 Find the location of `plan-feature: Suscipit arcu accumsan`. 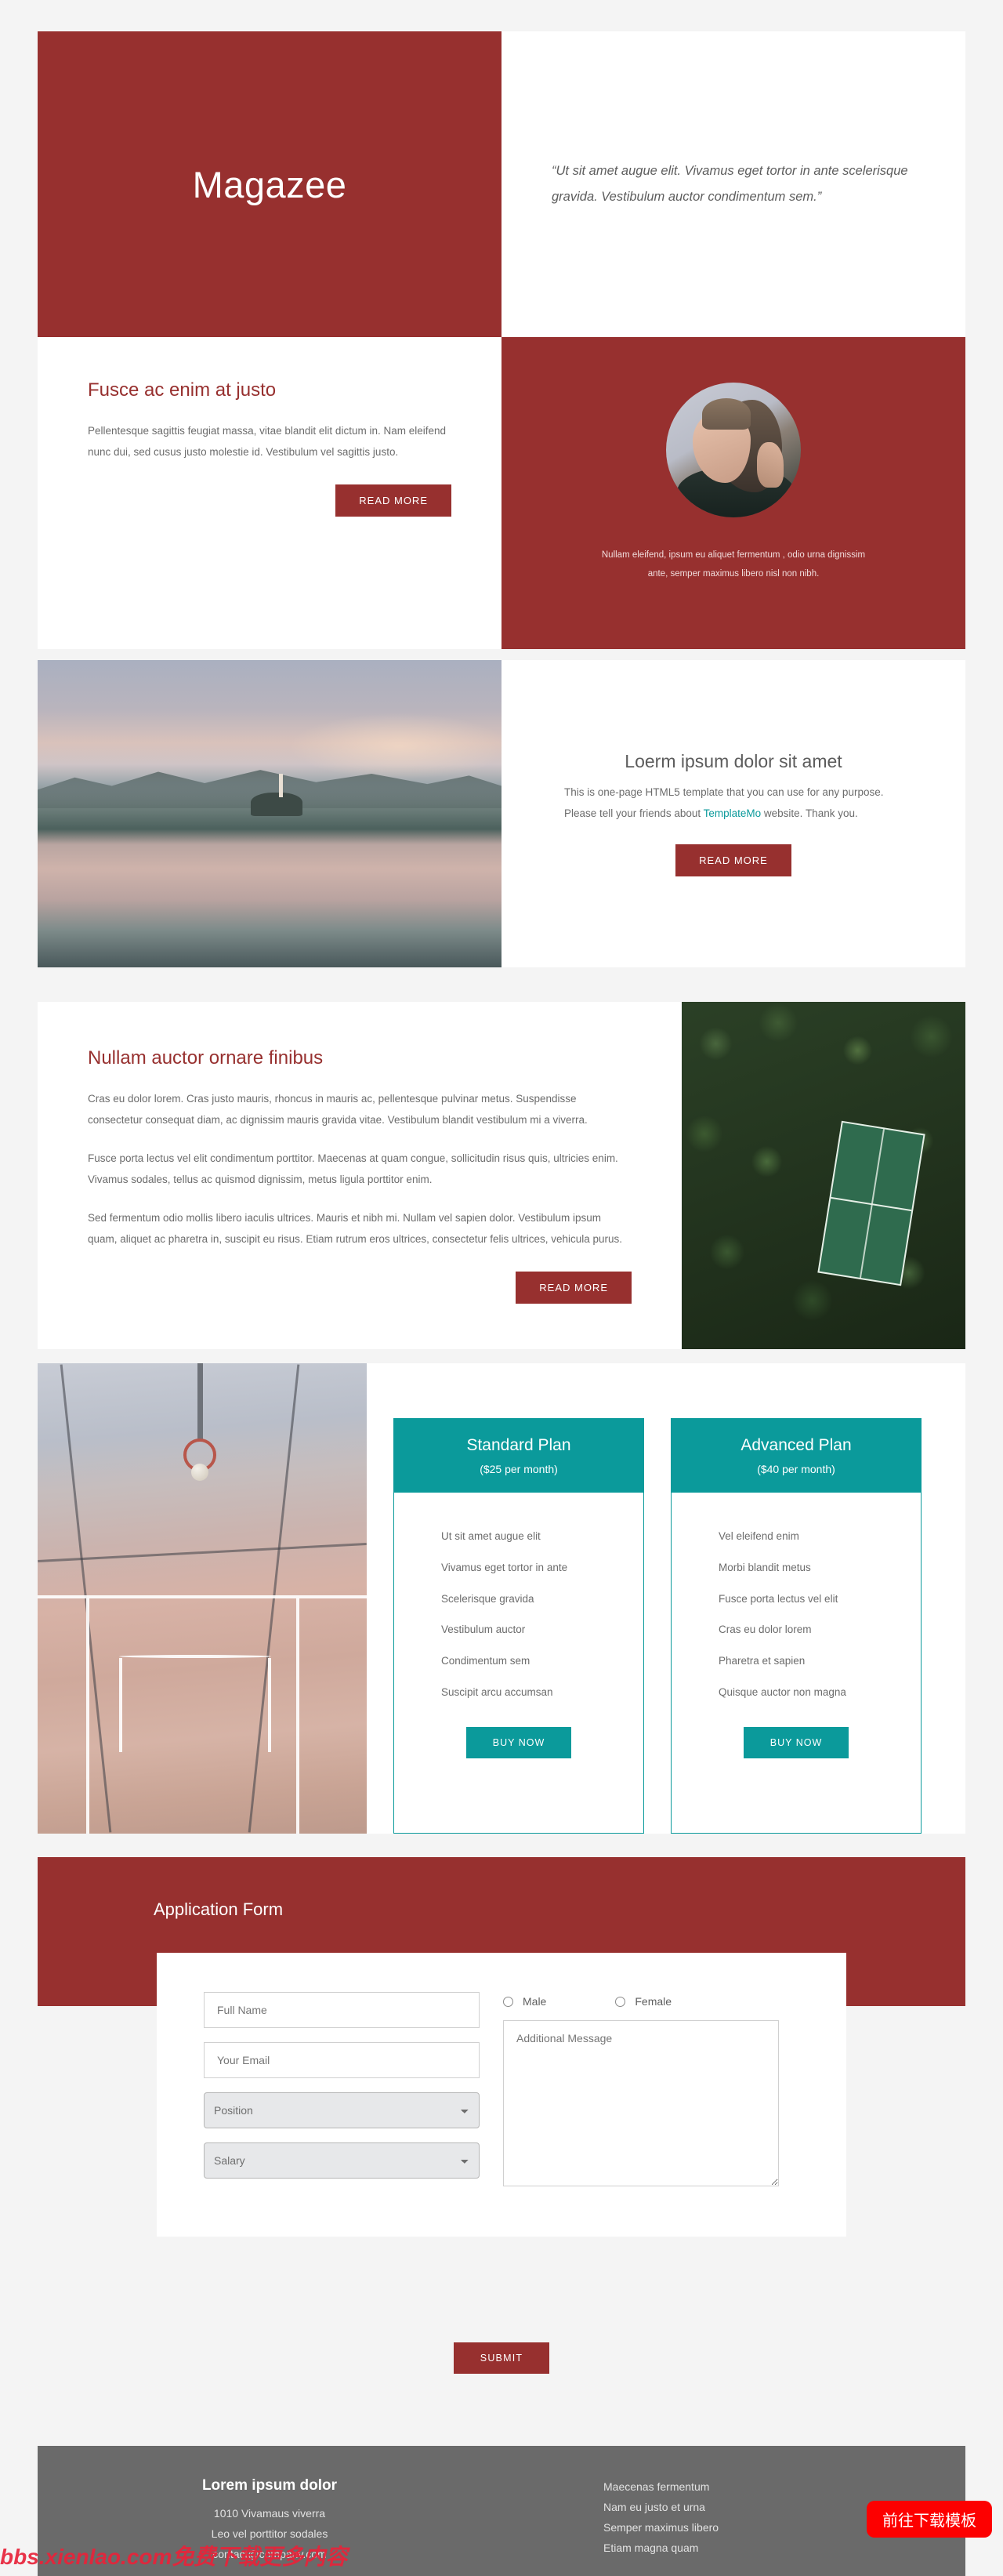

plan-feature: Suscipit arcu accumsan is located at coordinates (497, 1692).